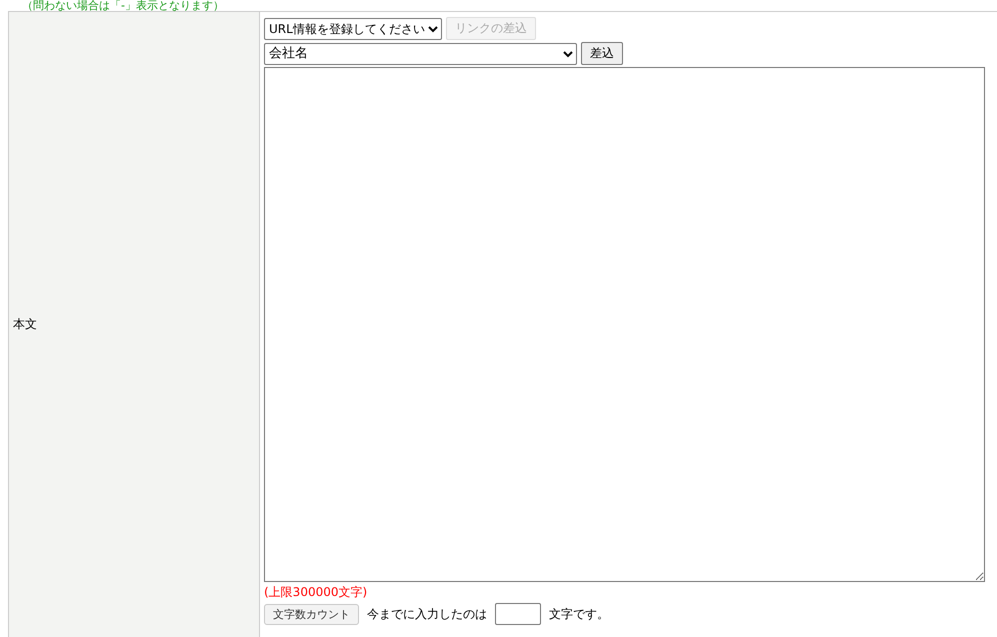  Describe the element at coordinates (25, 324) in the screenshot. I see `field-label: 本文` at that location.